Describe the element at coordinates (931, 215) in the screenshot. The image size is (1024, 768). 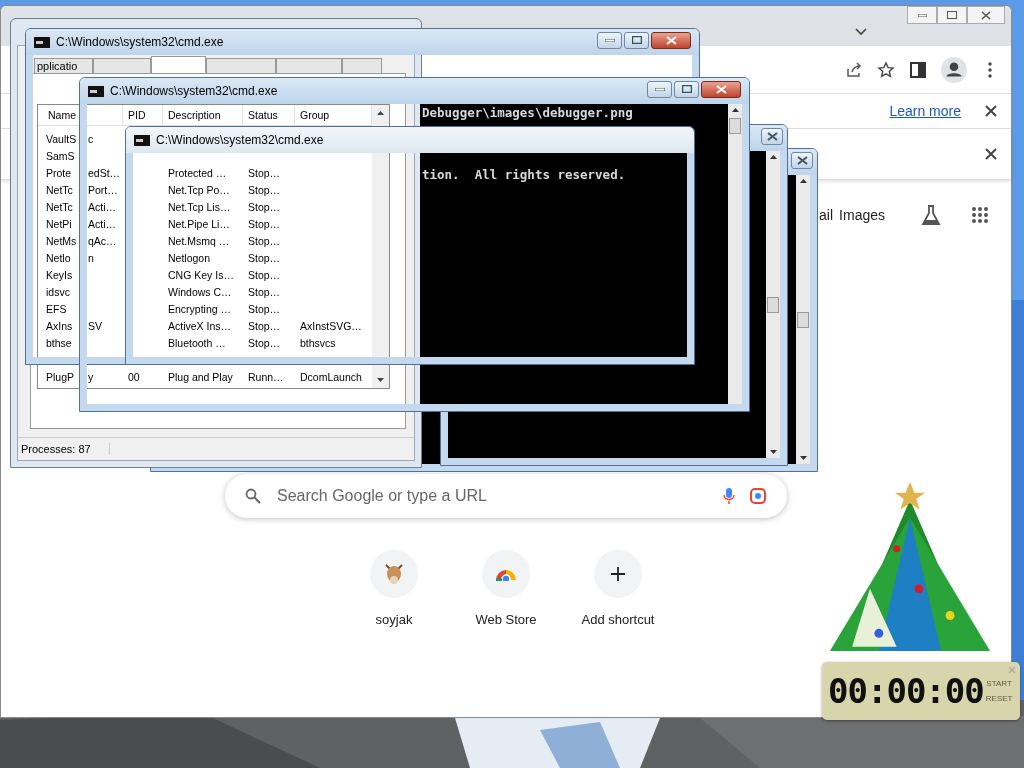
I see `flask-icon` at that location.